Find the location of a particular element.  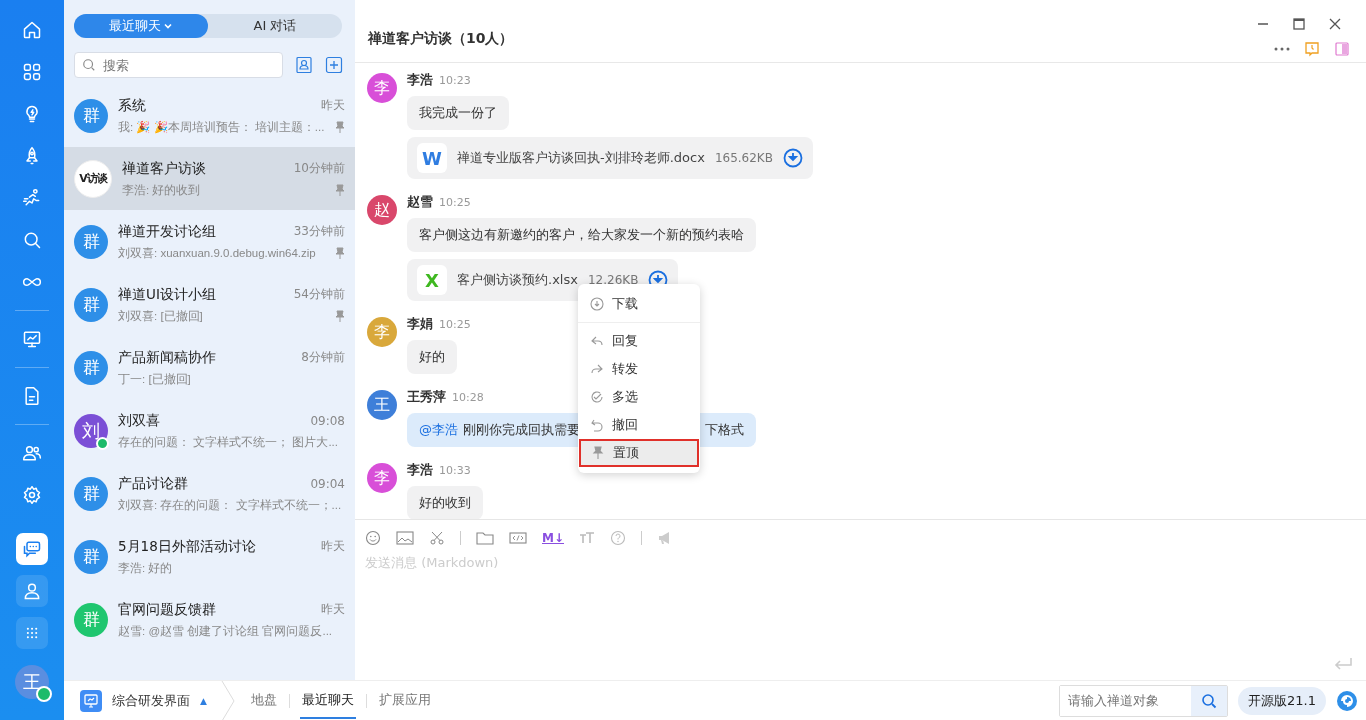

contacts-icon is located at coordinates (304, 65).